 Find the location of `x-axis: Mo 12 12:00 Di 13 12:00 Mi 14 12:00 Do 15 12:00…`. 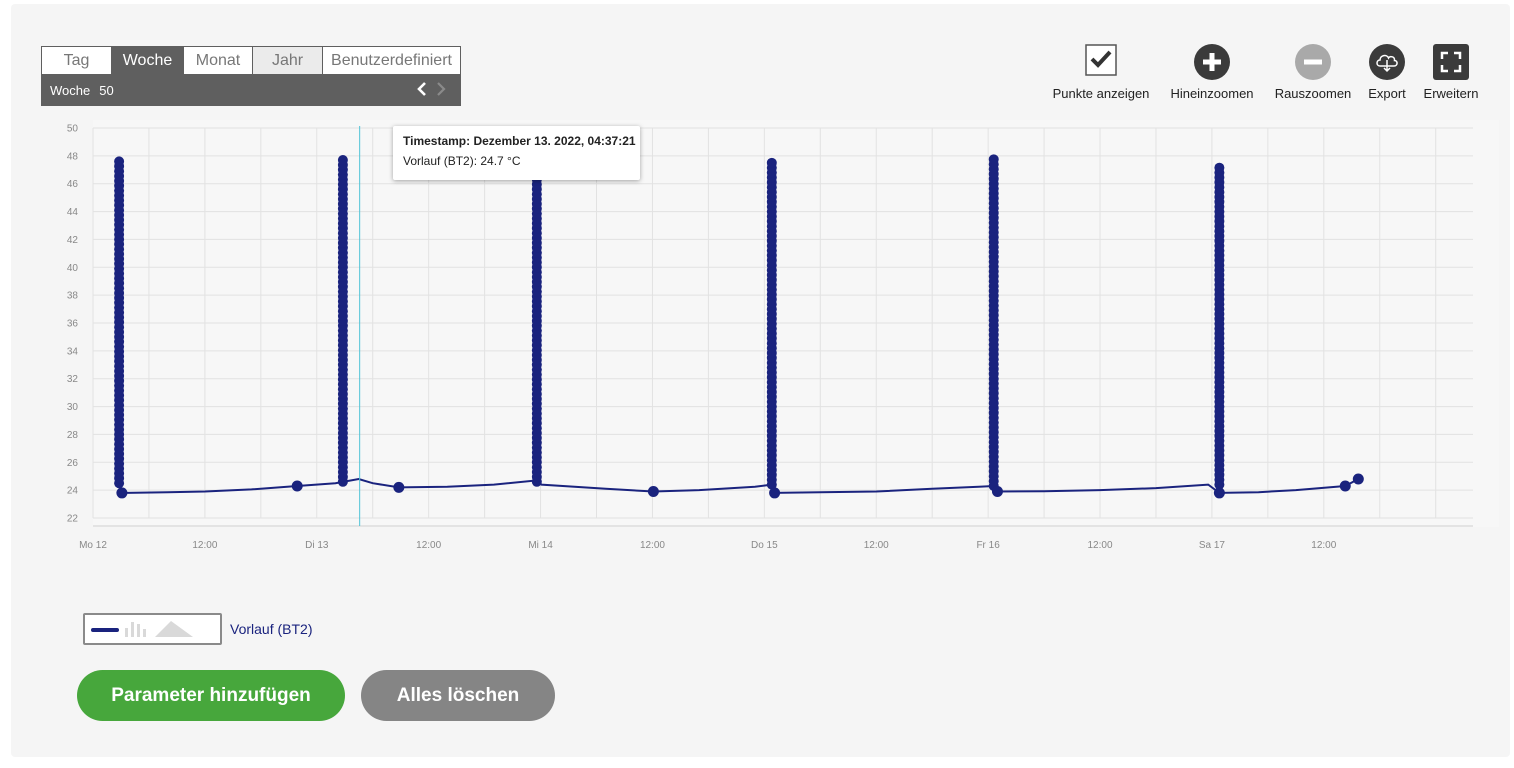

x-axis: Mo 12 12:00 Di 13 12:00 Mi 14 12:00 Do 15 12:00… is located at coordinates (776, 538).